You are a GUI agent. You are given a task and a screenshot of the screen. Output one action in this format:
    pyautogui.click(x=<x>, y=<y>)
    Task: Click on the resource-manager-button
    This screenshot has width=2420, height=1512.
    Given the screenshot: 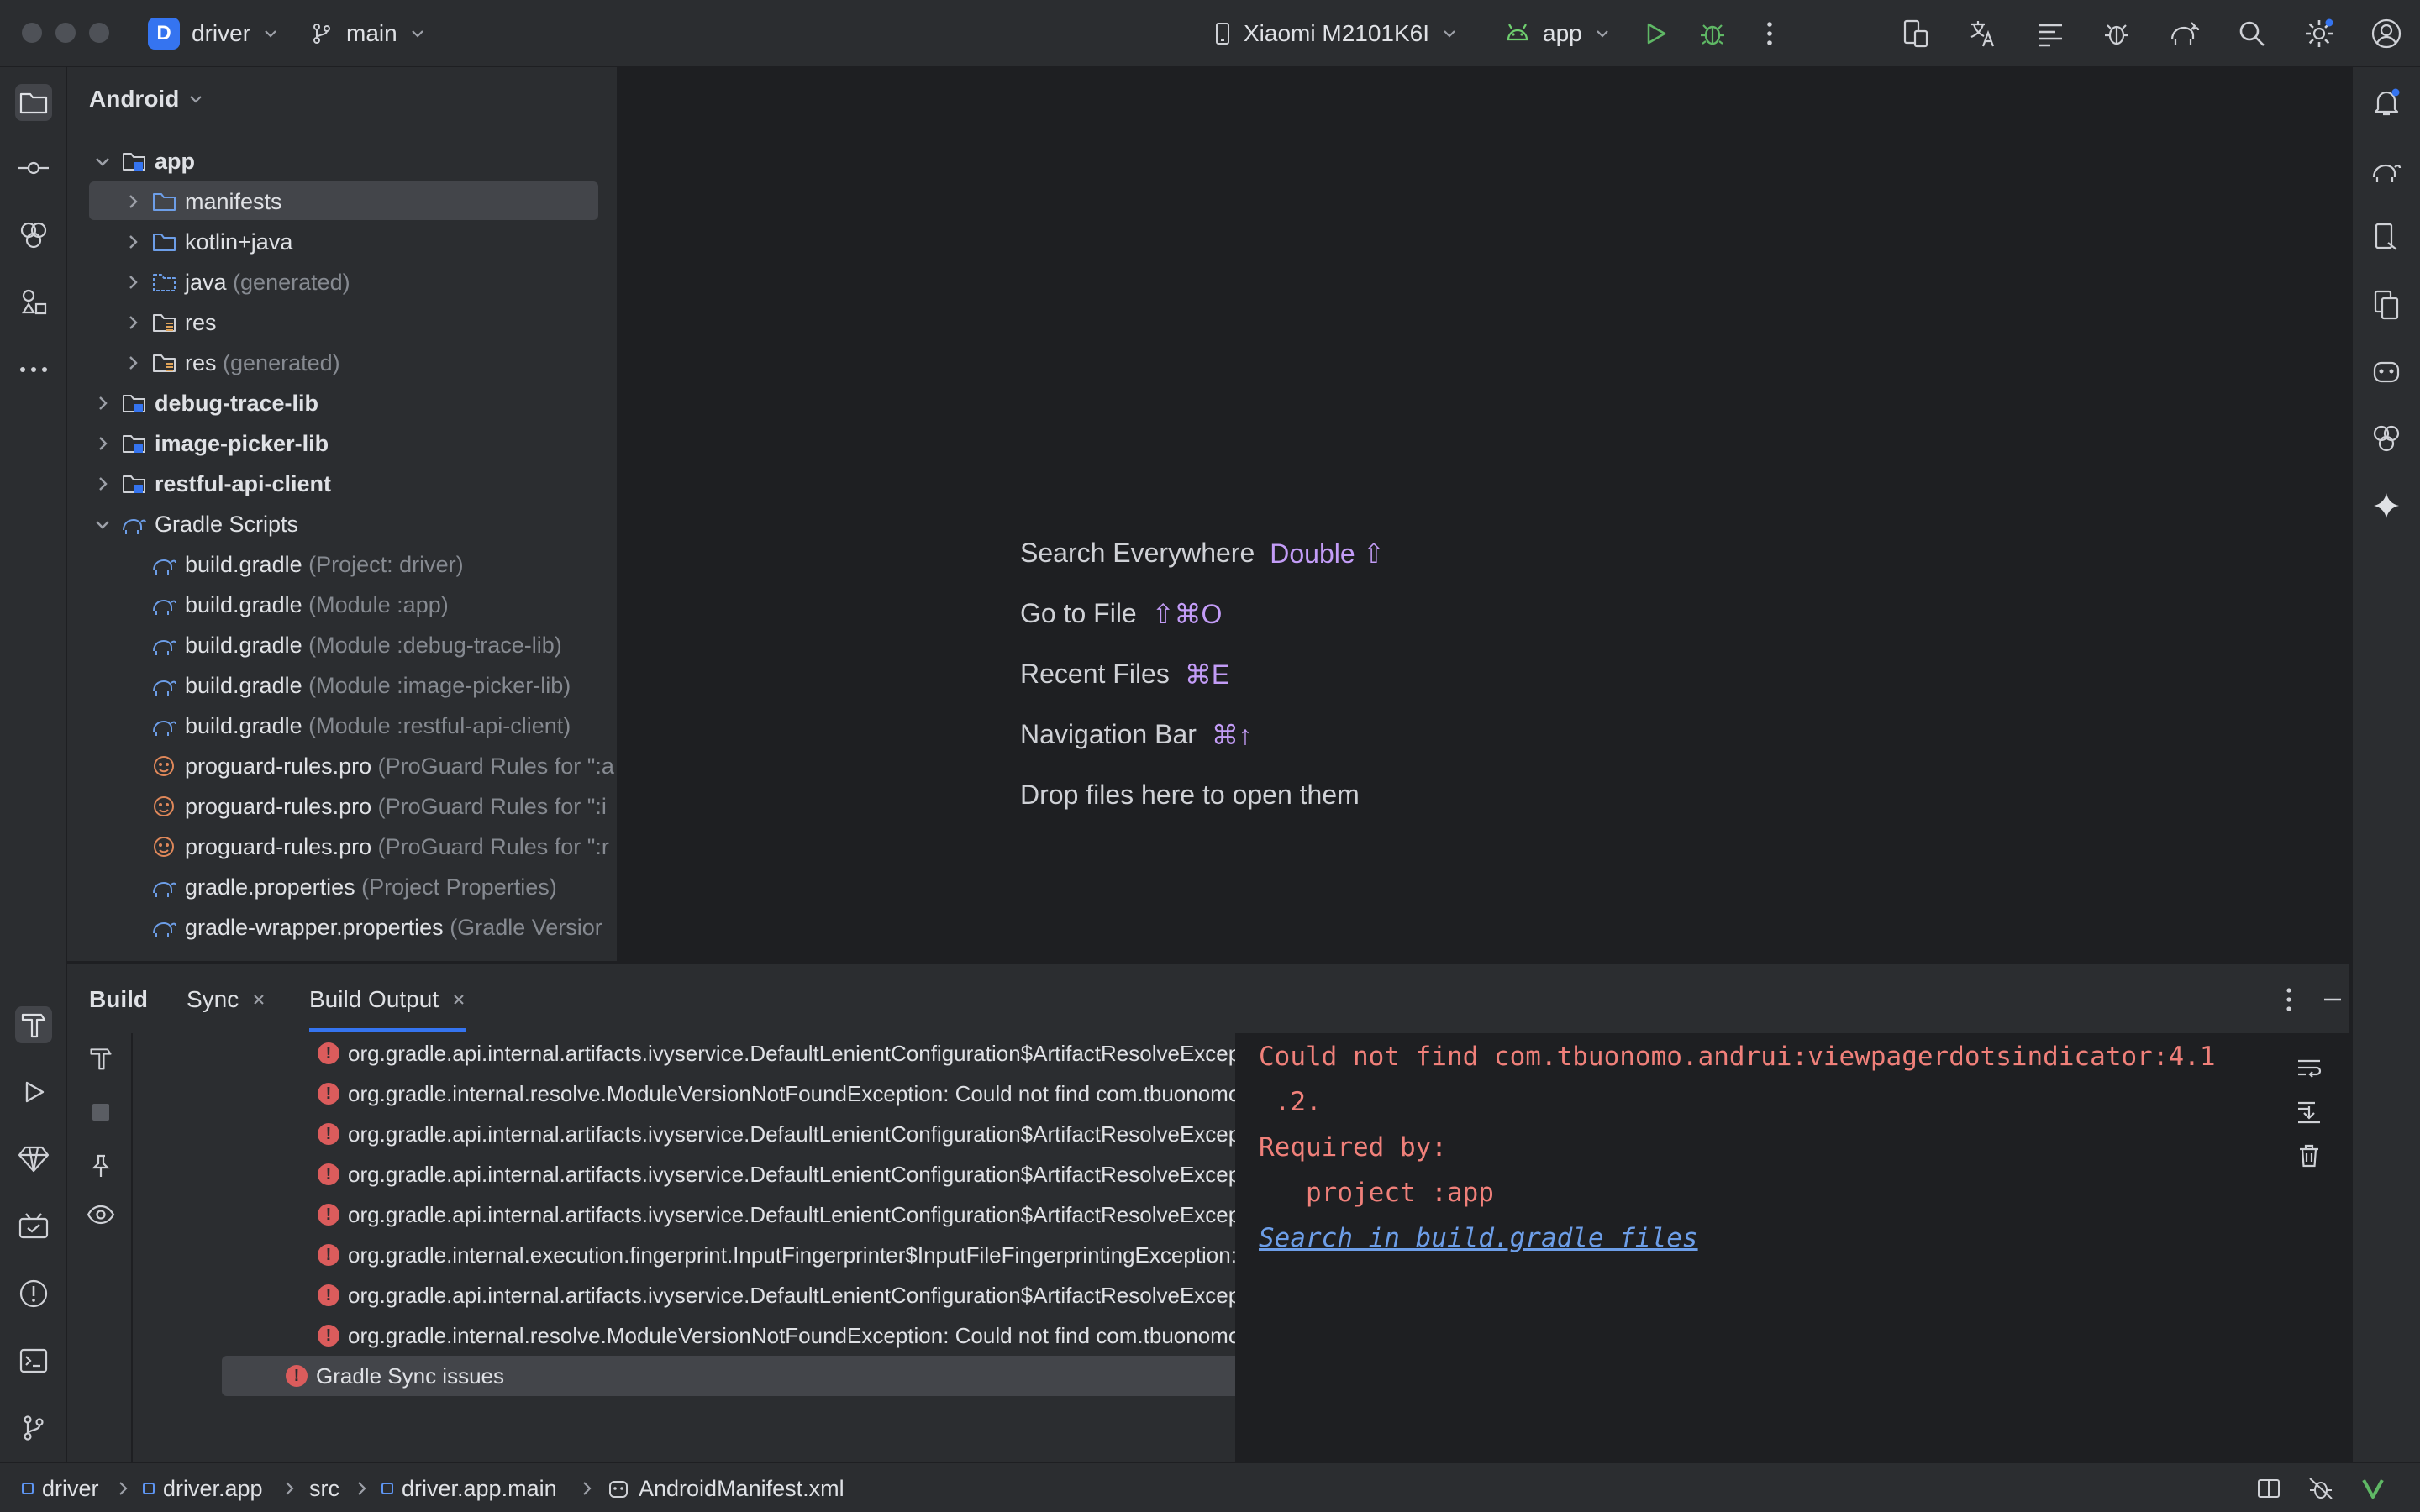 What is the action you would take?
    pyautogui.click(x=34, y=235)
    